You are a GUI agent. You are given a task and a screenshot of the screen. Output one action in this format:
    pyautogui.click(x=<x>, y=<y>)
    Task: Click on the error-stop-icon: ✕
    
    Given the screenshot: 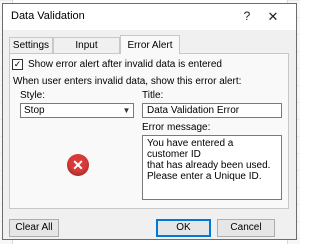 What is the action you would take?
    pyautogui.click(x=78, y=165)
    